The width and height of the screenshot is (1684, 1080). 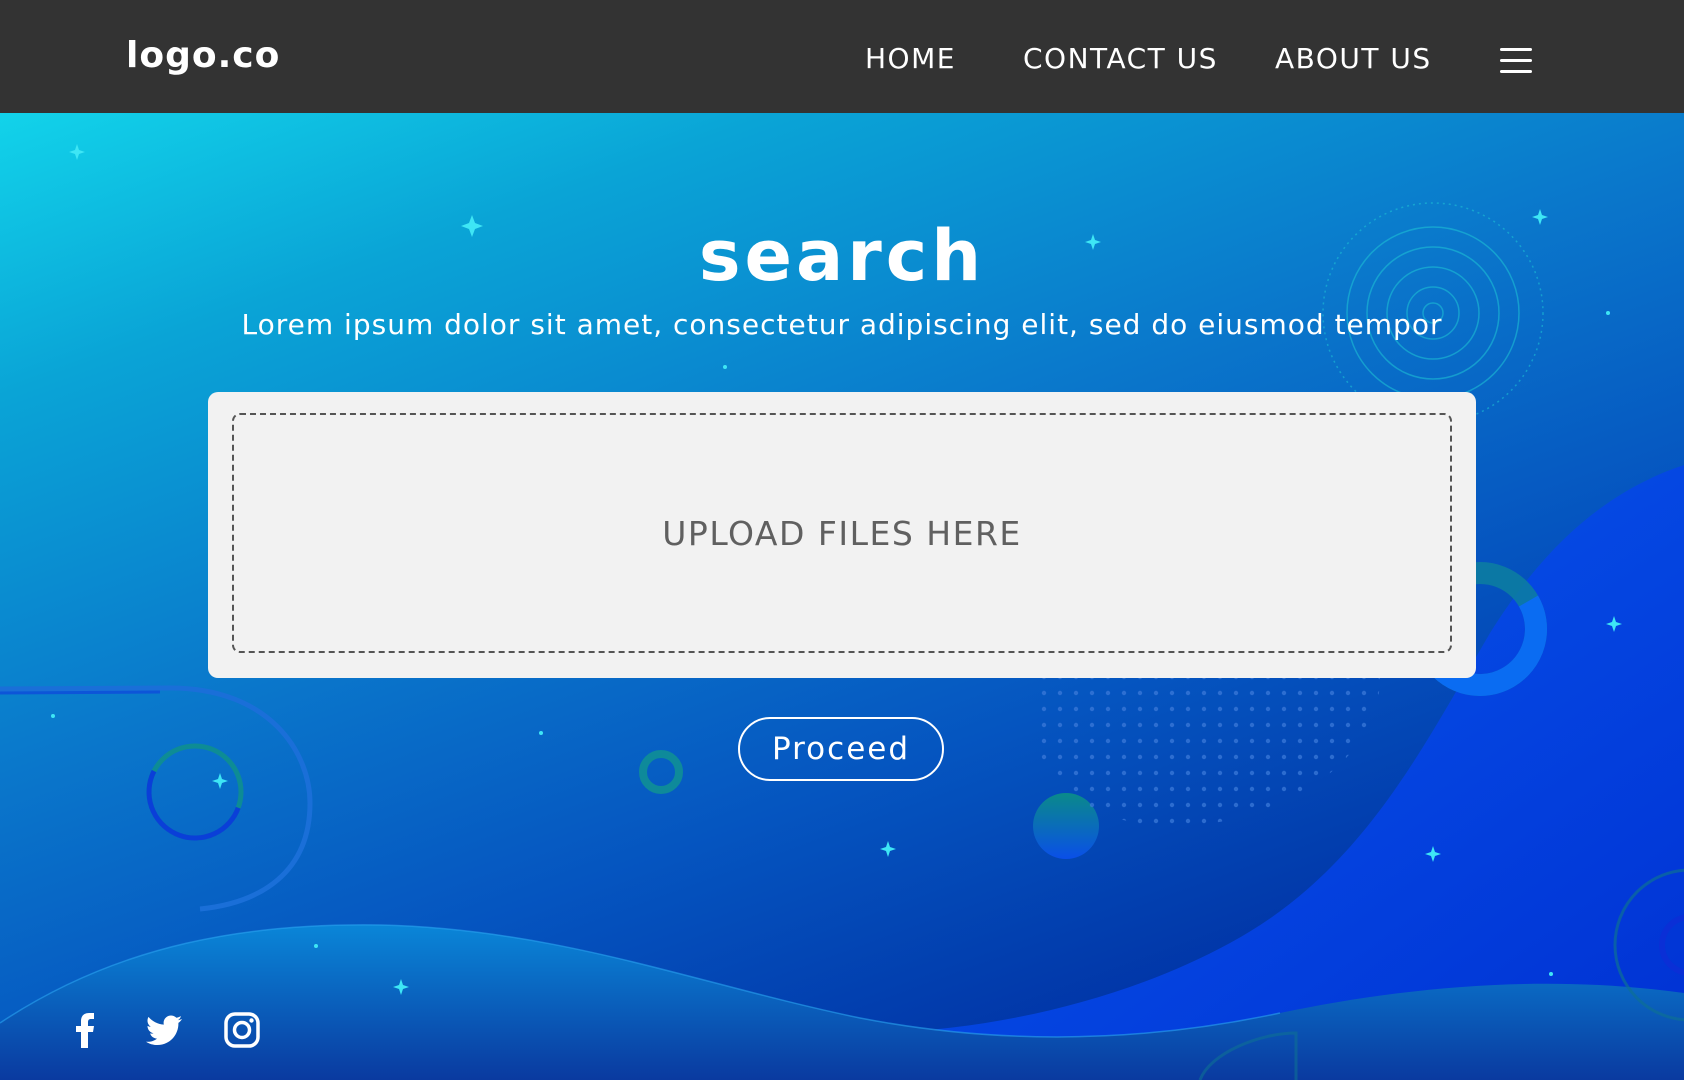 I want to click on top-navigation-bar: logo.co HOME CONTACT US ABOUT US, so click(x=842, y=56).